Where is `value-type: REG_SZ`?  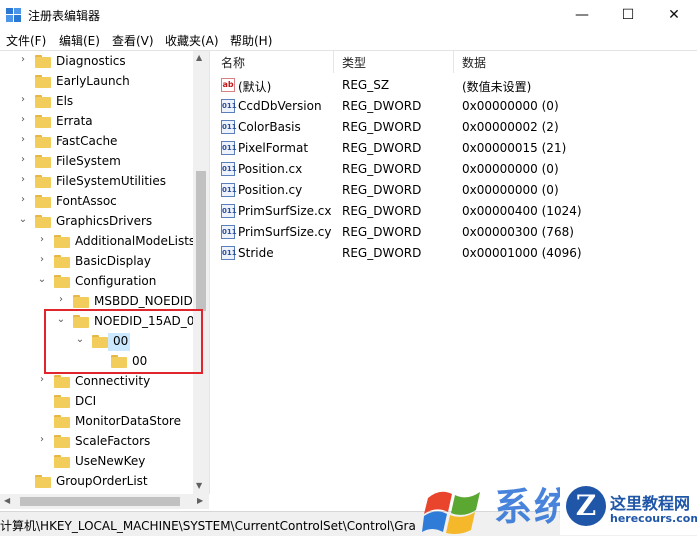 value-type: REG_SZ is located at coordinates (366, 85).